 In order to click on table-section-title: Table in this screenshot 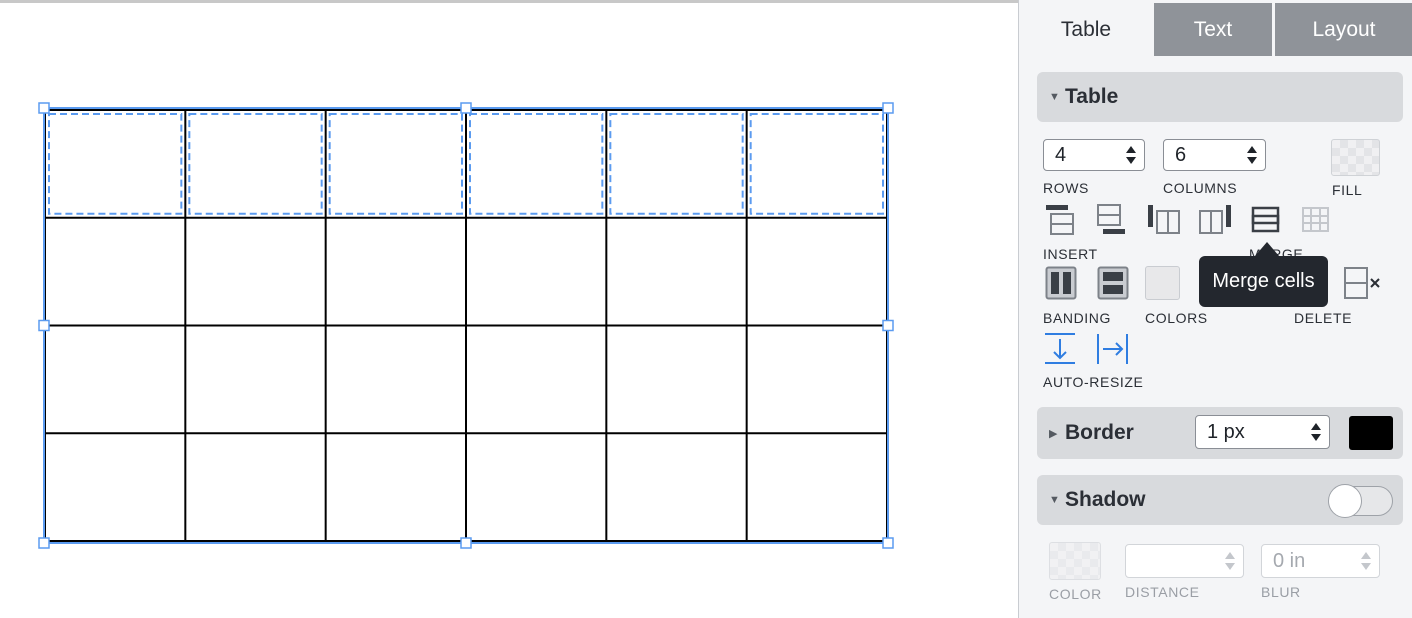, I will do `click(1092, 96)`.